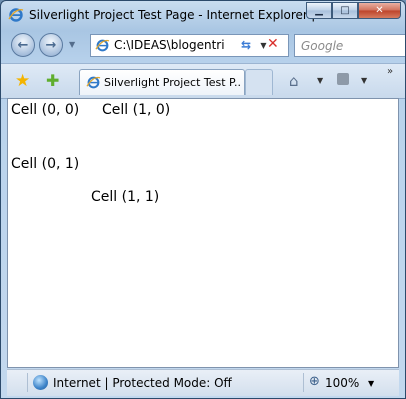  I want to click on home-icon: ⌂, so click(294, 81).